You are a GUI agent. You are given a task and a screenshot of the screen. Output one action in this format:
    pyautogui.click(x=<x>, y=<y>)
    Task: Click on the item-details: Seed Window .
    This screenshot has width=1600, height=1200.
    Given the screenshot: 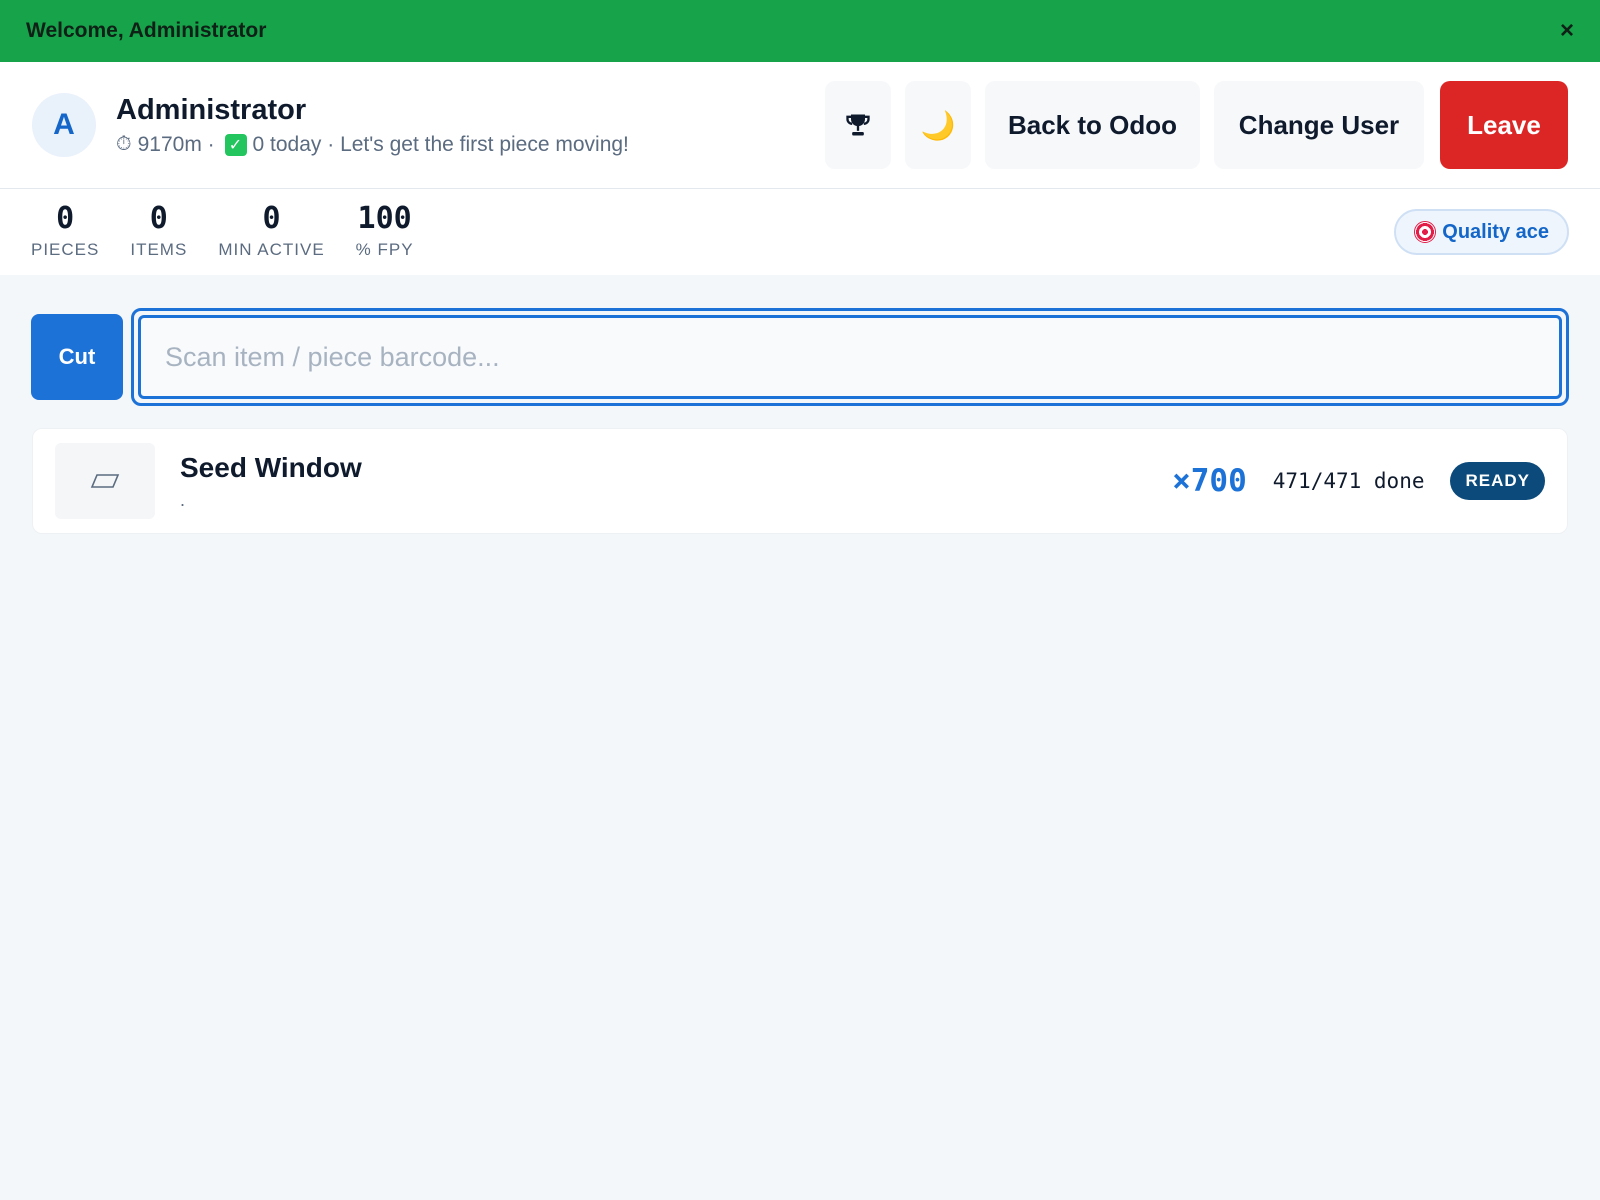 What is the action you would take?
    pyautogui.click(x=676, y=481)
    